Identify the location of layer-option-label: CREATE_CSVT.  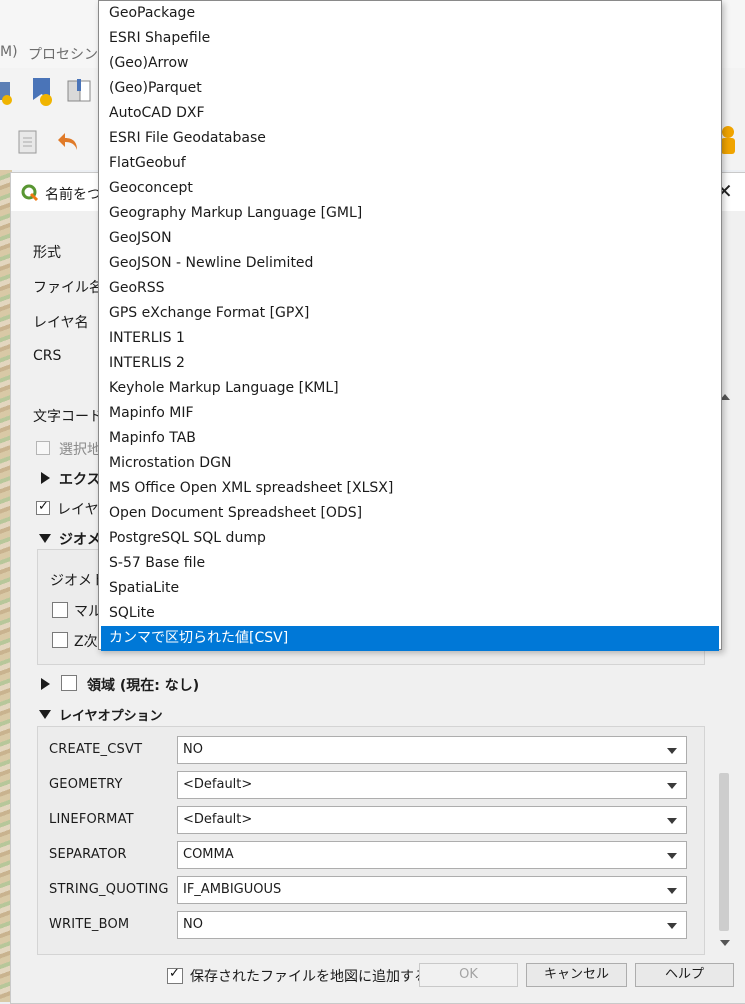
(96, 749).